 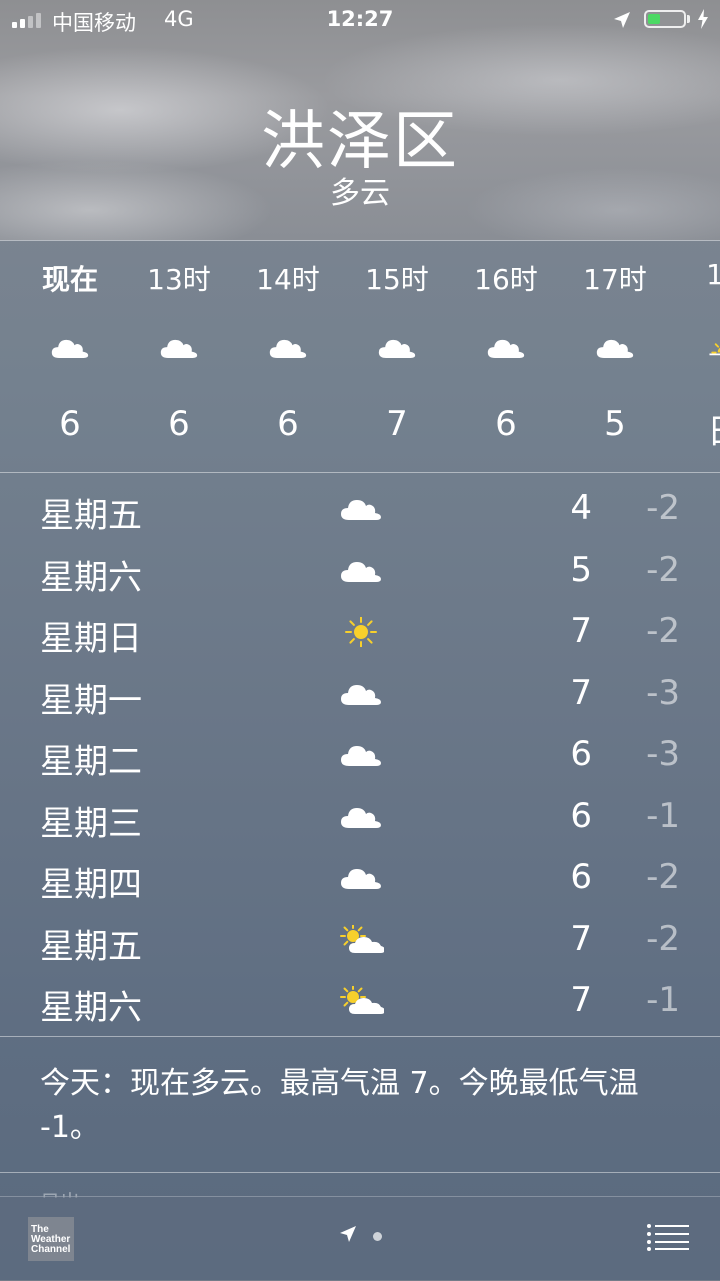 I want to click on daily-row: 星期六 5 -2, so click(x=360, y=569).